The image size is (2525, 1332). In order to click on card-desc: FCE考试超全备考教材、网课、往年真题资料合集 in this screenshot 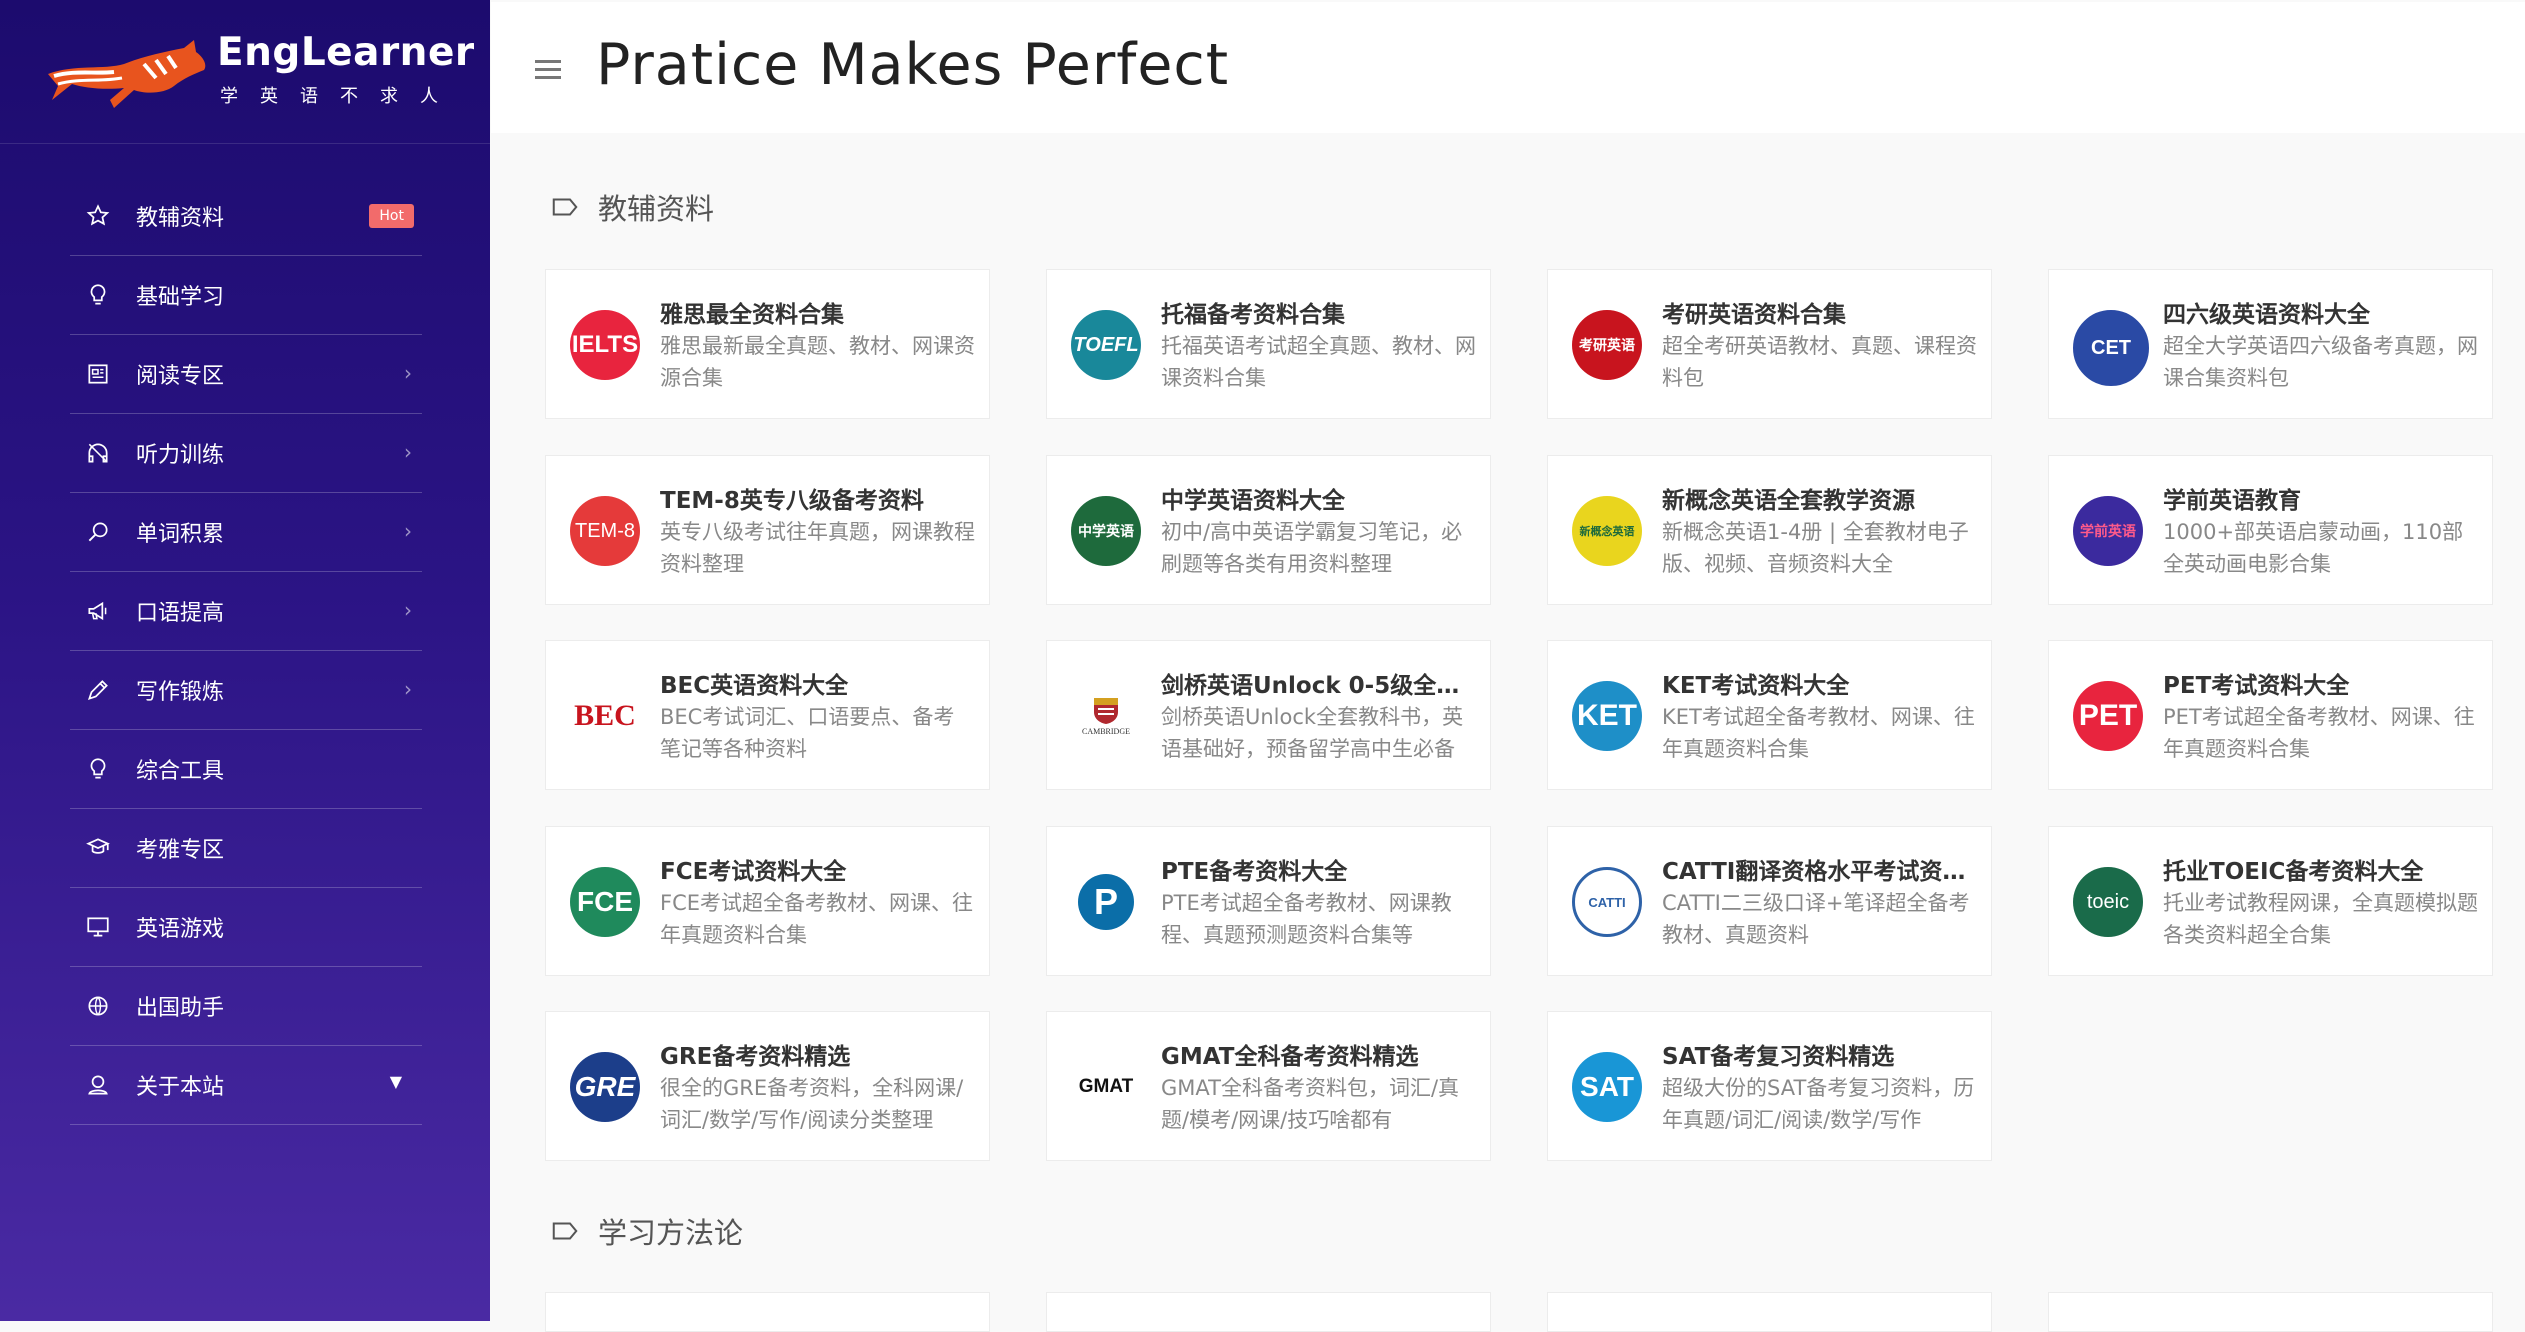, I will do `click(817, 919)`.